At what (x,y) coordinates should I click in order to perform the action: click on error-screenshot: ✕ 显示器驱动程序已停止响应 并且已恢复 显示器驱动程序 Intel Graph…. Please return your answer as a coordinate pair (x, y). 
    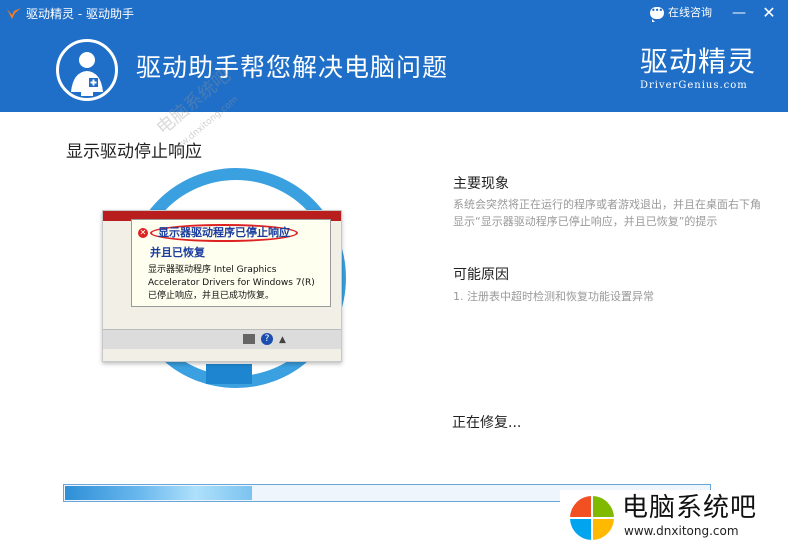
    Looking at the image, I should click on (222, 286).